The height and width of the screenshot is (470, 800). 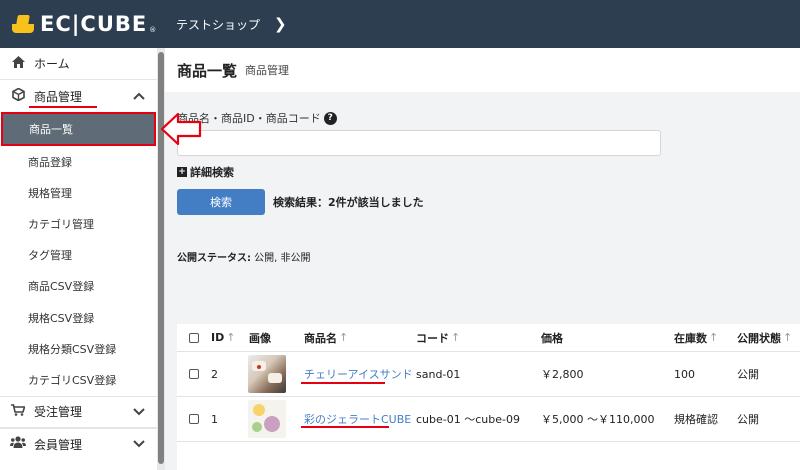 I want to click on sidebar-subitem-category-management: カテゴリ管理, so click(x=78, y=223).